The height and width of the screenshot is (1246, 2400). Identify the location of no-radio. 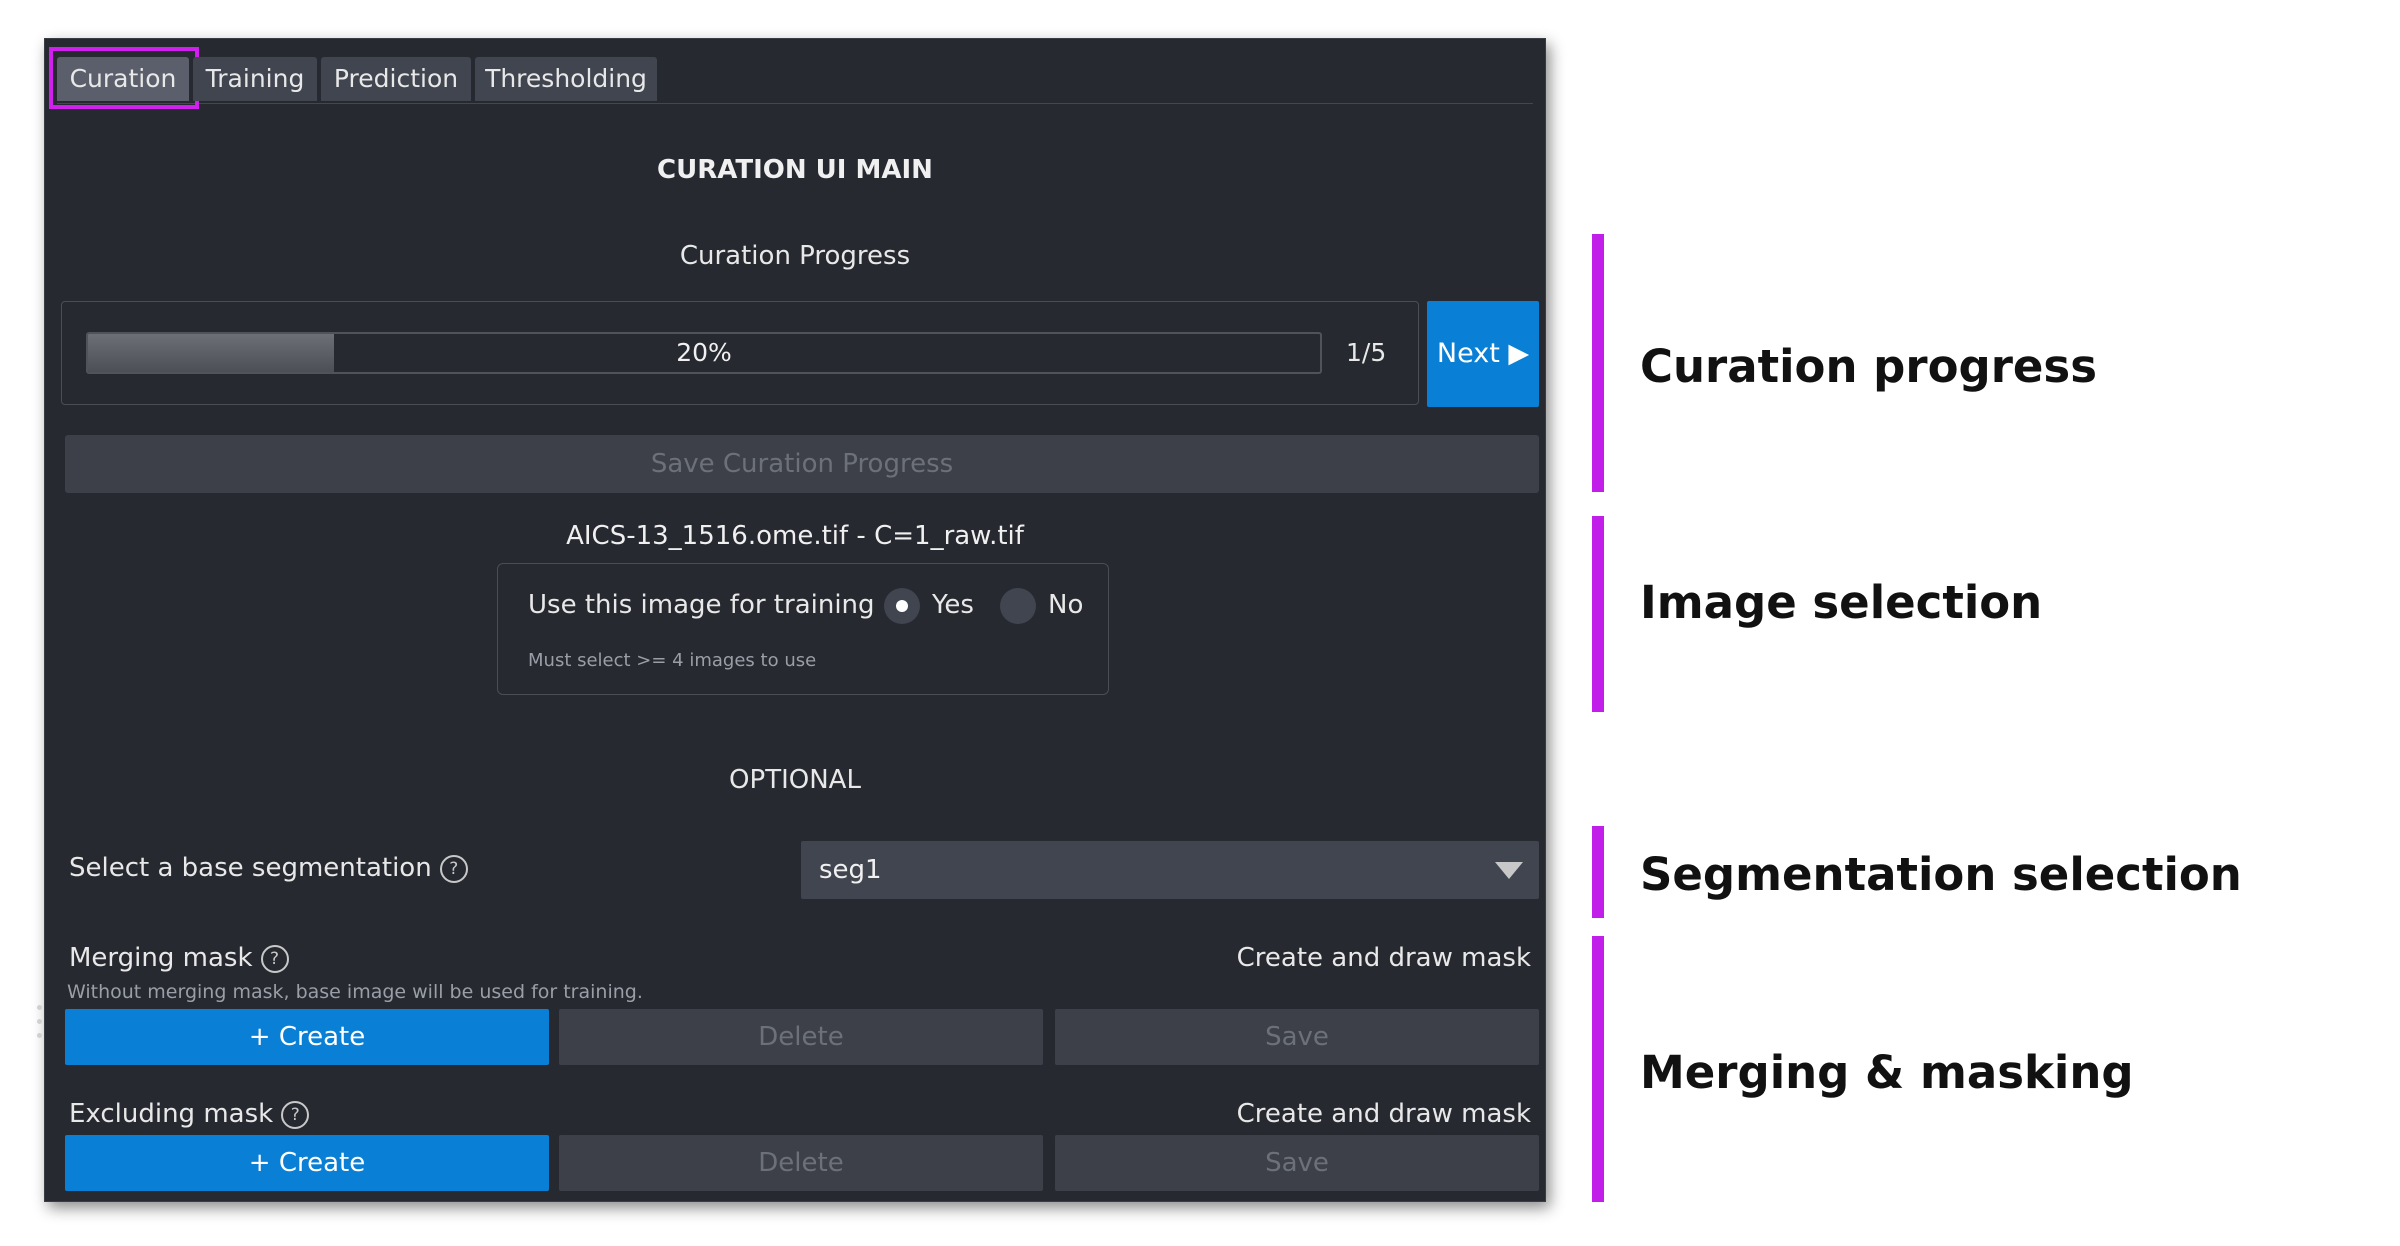
(1018, 606).